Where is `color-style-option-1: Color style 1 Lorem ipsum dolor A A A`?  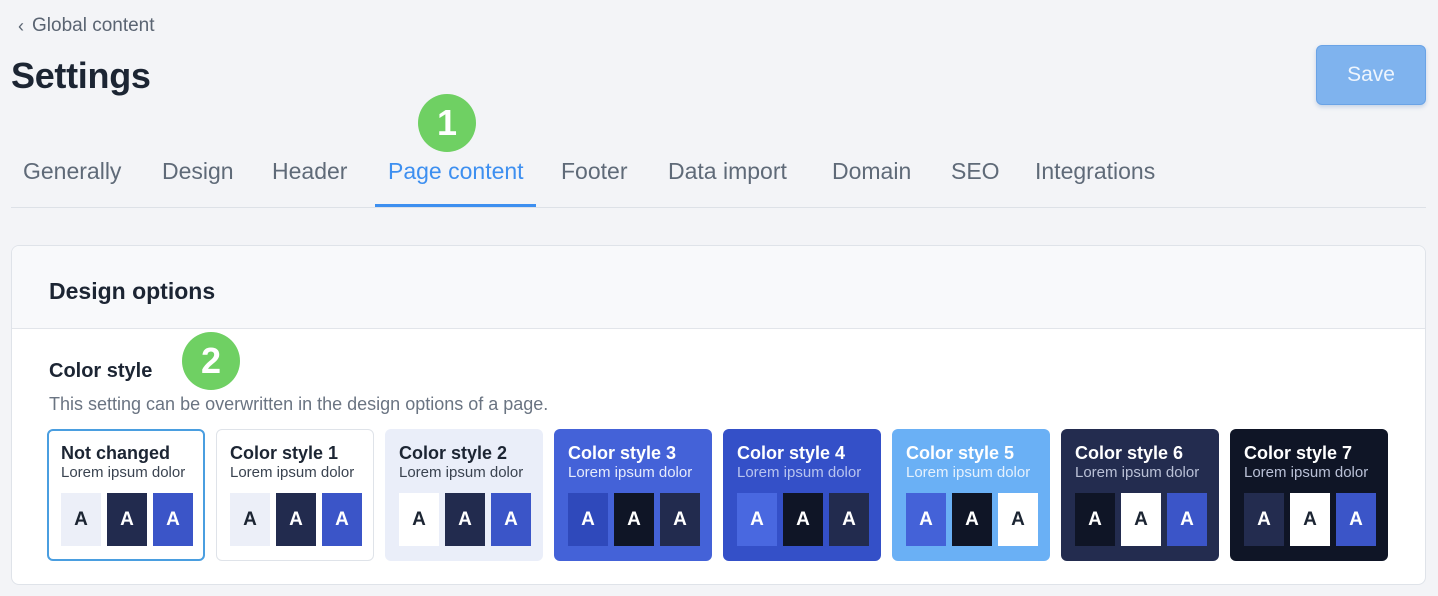 color-style-option-1: Color style 1 Lorem ipsum dolor A A A is located at coordinates (295, 495).